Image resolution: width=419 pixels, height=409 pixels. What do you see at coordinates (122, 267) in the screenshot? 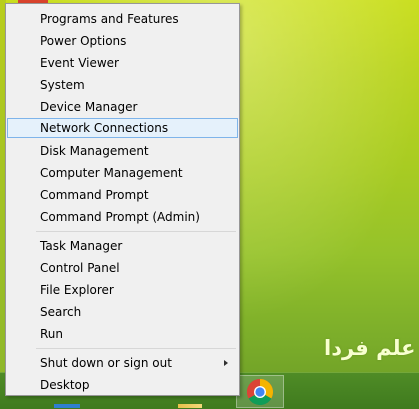
I see `menu-item-control-panel: Control Panel` at bounding box center [122, 267].